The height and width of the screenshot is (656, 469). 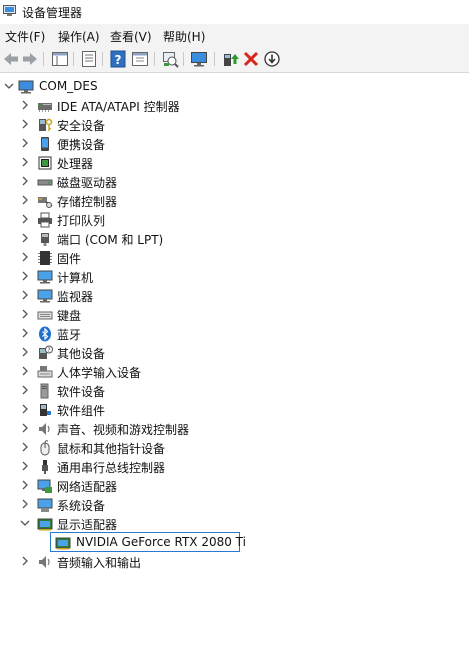 What do you see at coordinates (79, 36) in the screenshot?
I see `menu-action: 操作(A)` at bounding box center [79, 36].